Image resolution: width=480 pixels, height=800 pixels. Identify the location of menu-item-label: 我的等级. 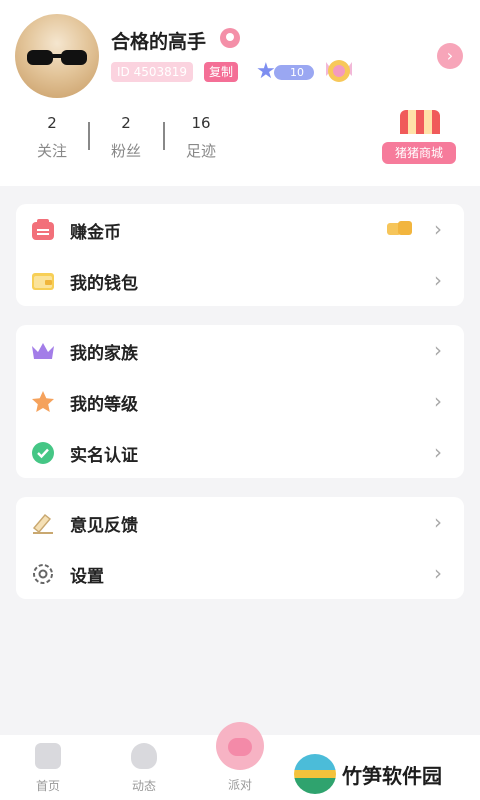
(104, 405).